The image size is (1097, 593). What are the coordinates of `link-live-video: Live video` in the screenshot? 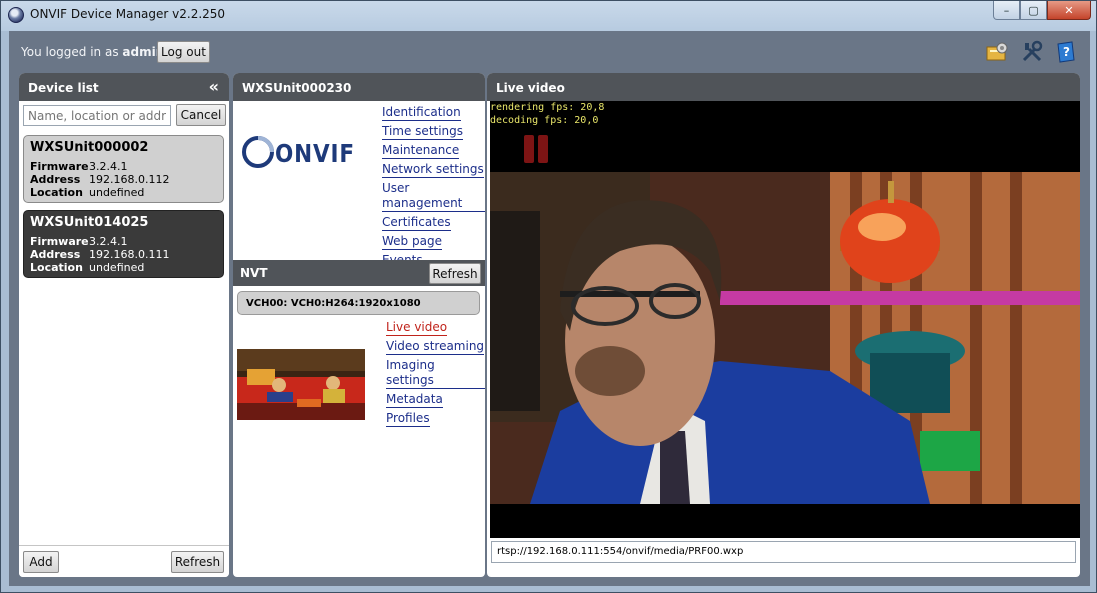 It's located at (417, 328).